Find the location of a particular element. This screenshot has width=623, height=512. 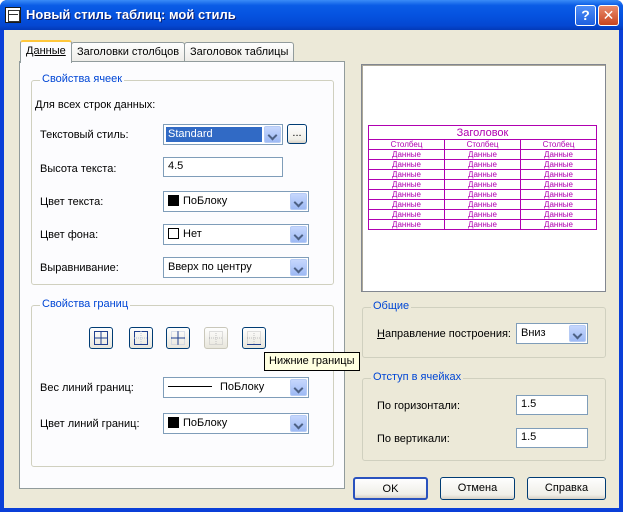

text-style-select: Standard is located at coordinates (223, 134).